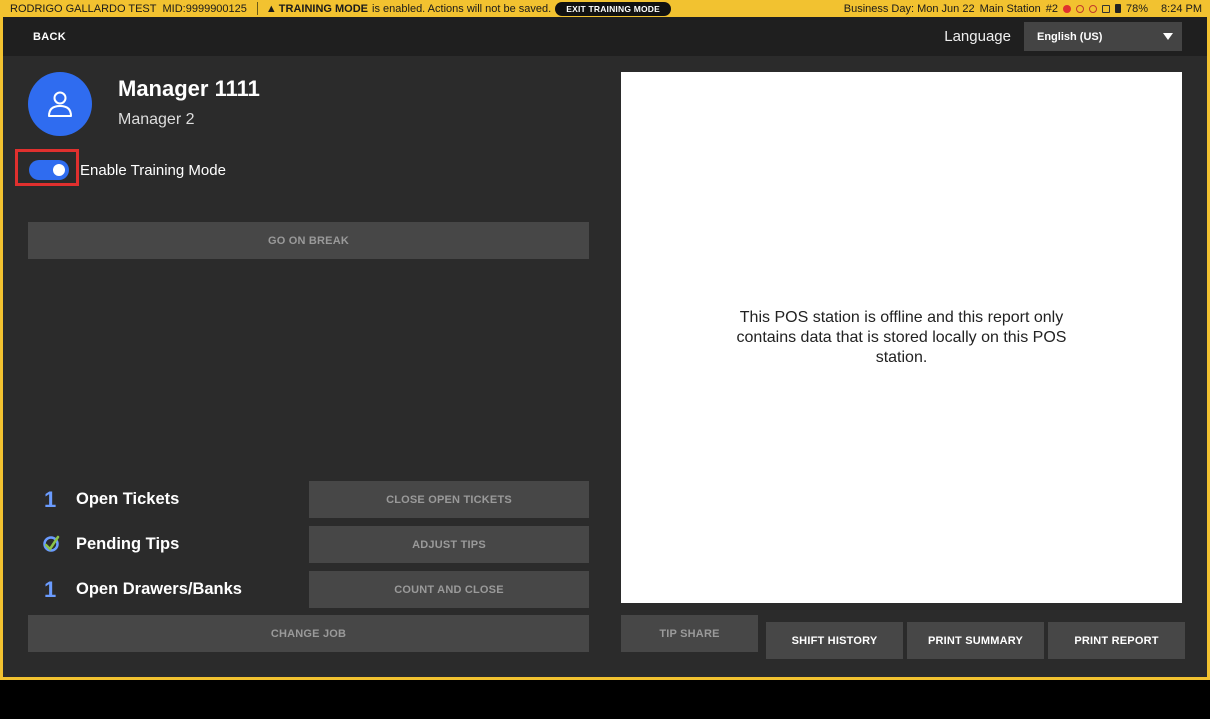 The height and width of the screenshot is (719, 1210). I want to click on training-mode-message: is enabled. Actions will not be saved., so click(462, 8).